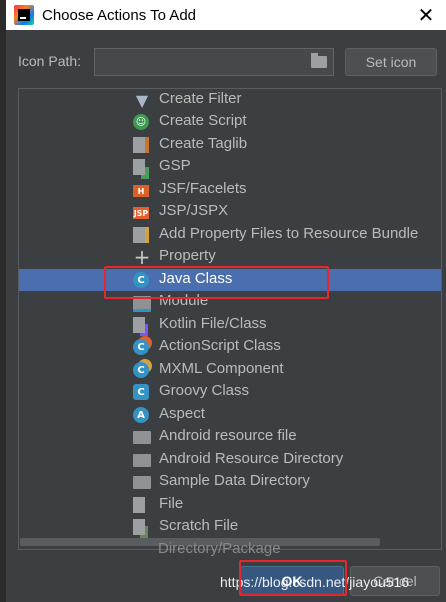 This screenshot has width=446, height=602. Describe the element at coordinates (141, 122) in the screenshot. I see `script-icon: ☺` at that location.